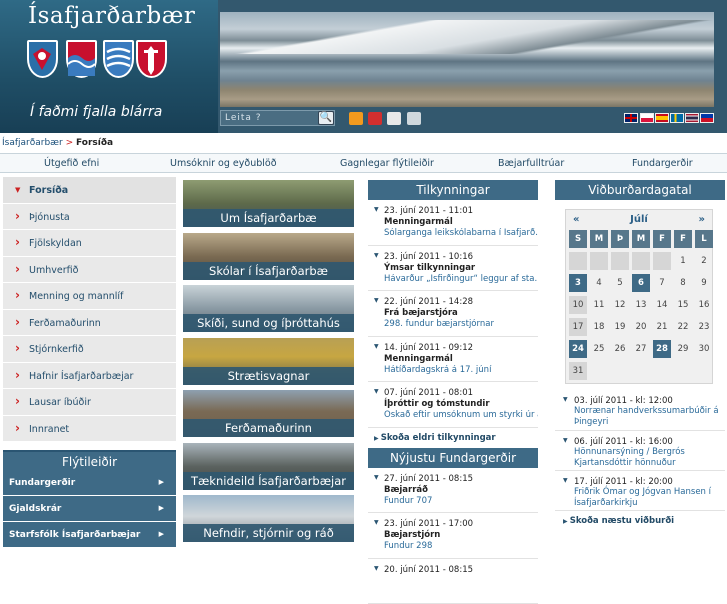  I want to click on news-link: Sólarganga leikskólabarna í Ísafjarð.., so click(456, 233).